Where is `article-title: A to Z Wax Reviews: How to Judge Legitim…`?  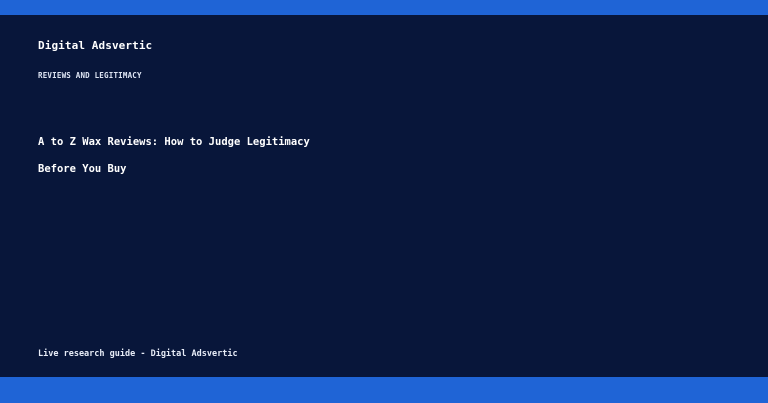 article-title: A to Z Wax Reviews: How to Judge Legitim… is located at coordinates (198, 156).